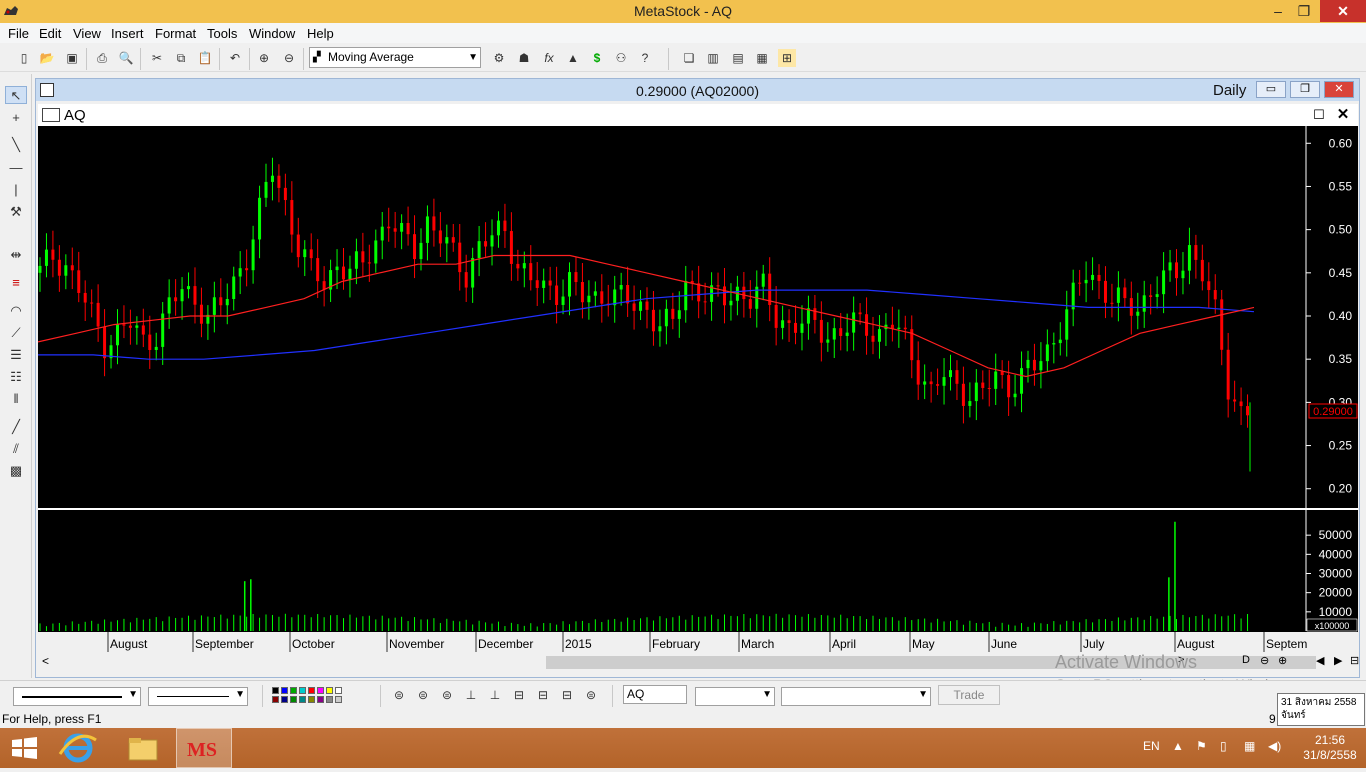 The width and height of the screenshot is (1366, 772). Describe the element at coordinates (16, 399) in the screenshot. I see `time-zones-tool-icon: ‖` at that location.